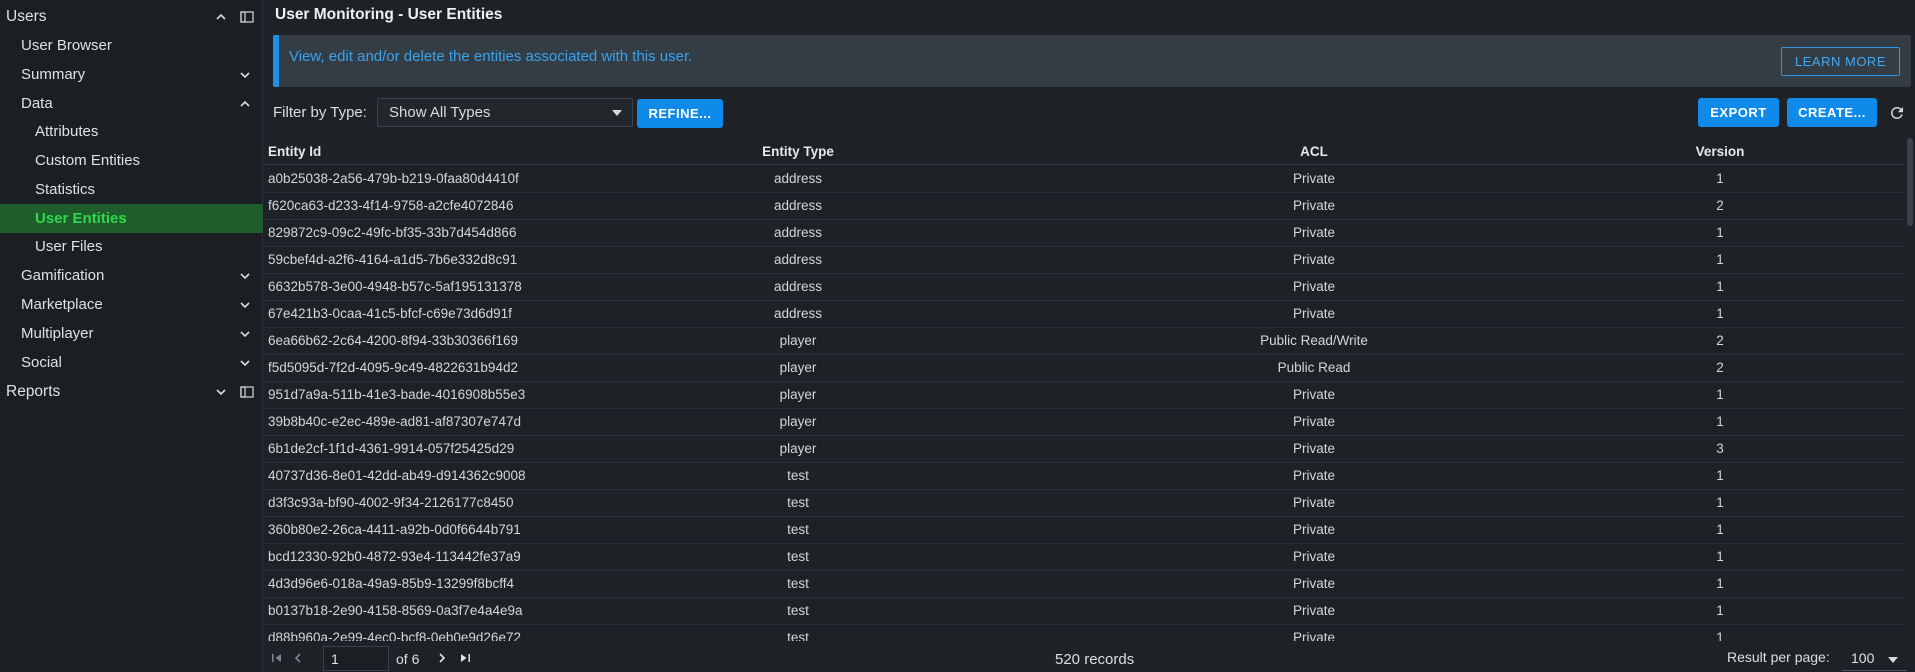  I want to click on sidebar-item-marketplace: Marketplace, so click(131, 304).